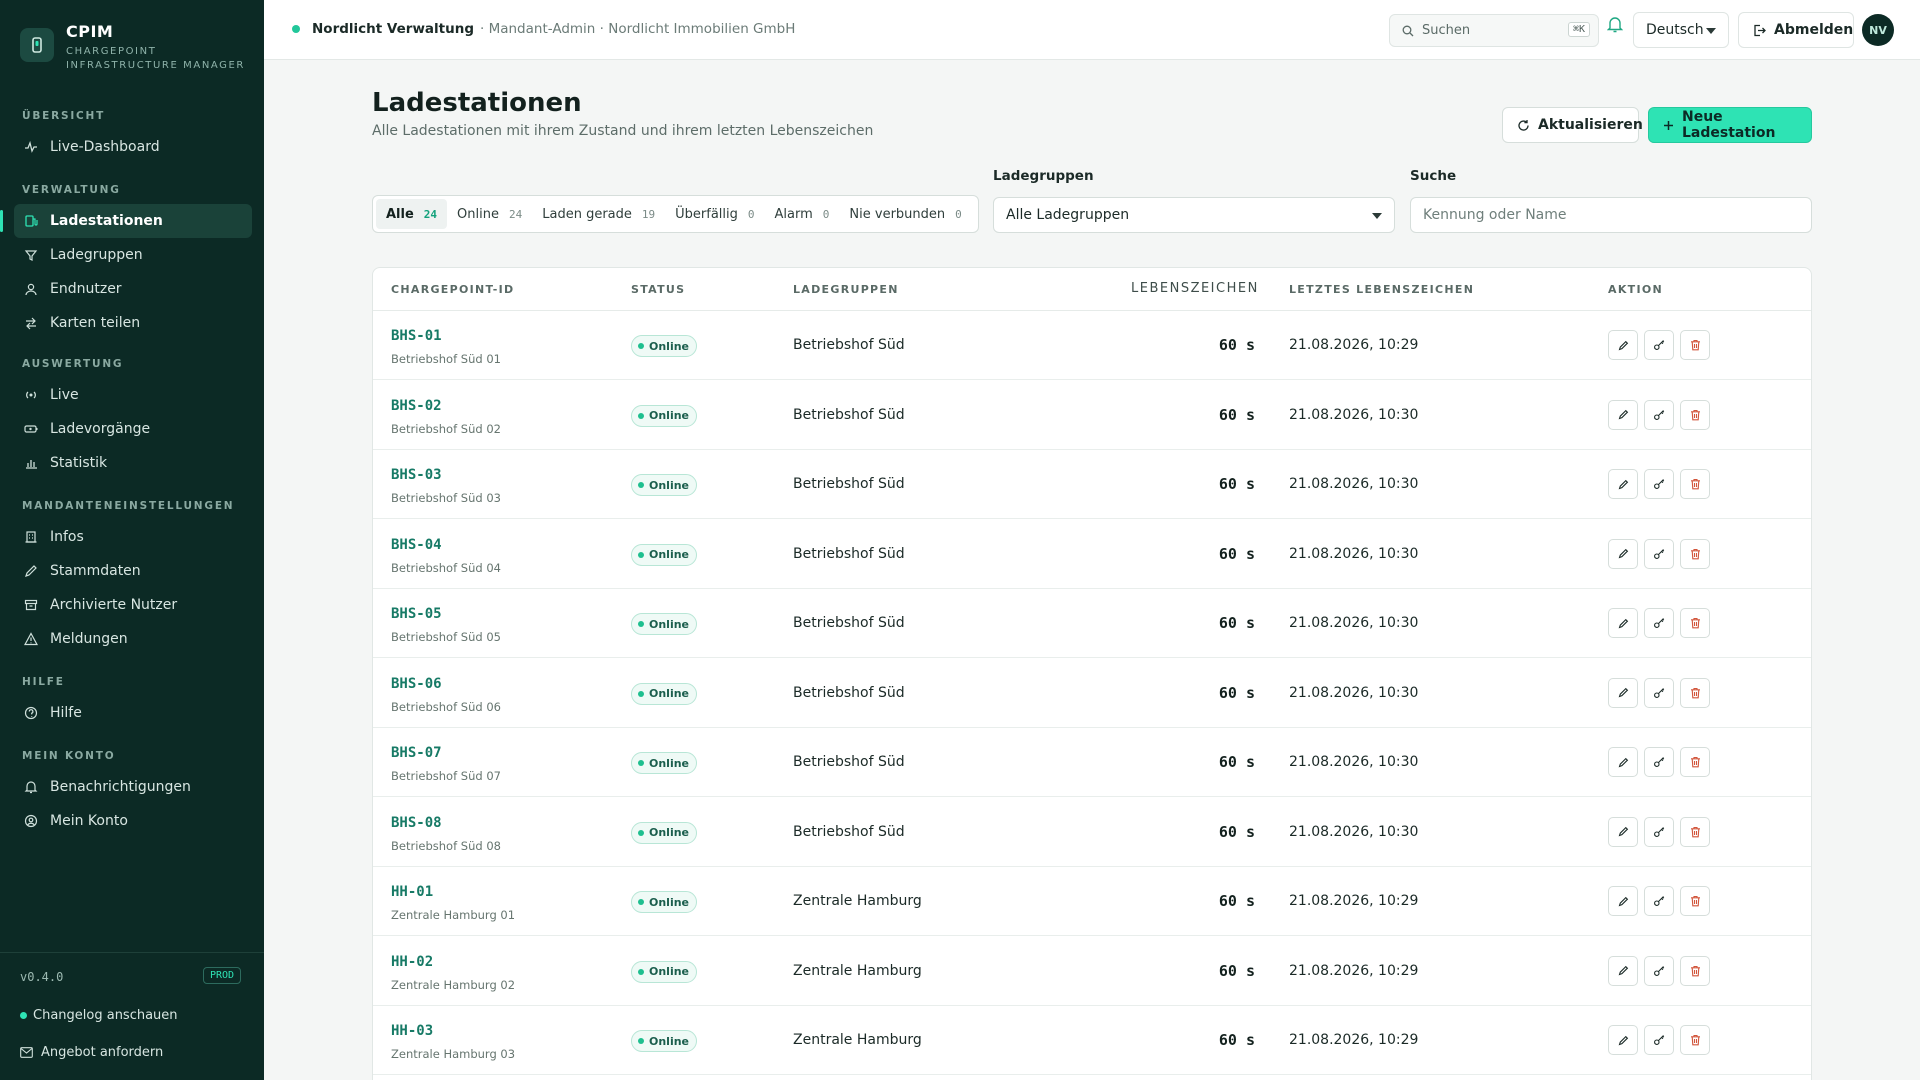  I want to click on chargepoint-id-link: BHS-04, so click(416, 545).